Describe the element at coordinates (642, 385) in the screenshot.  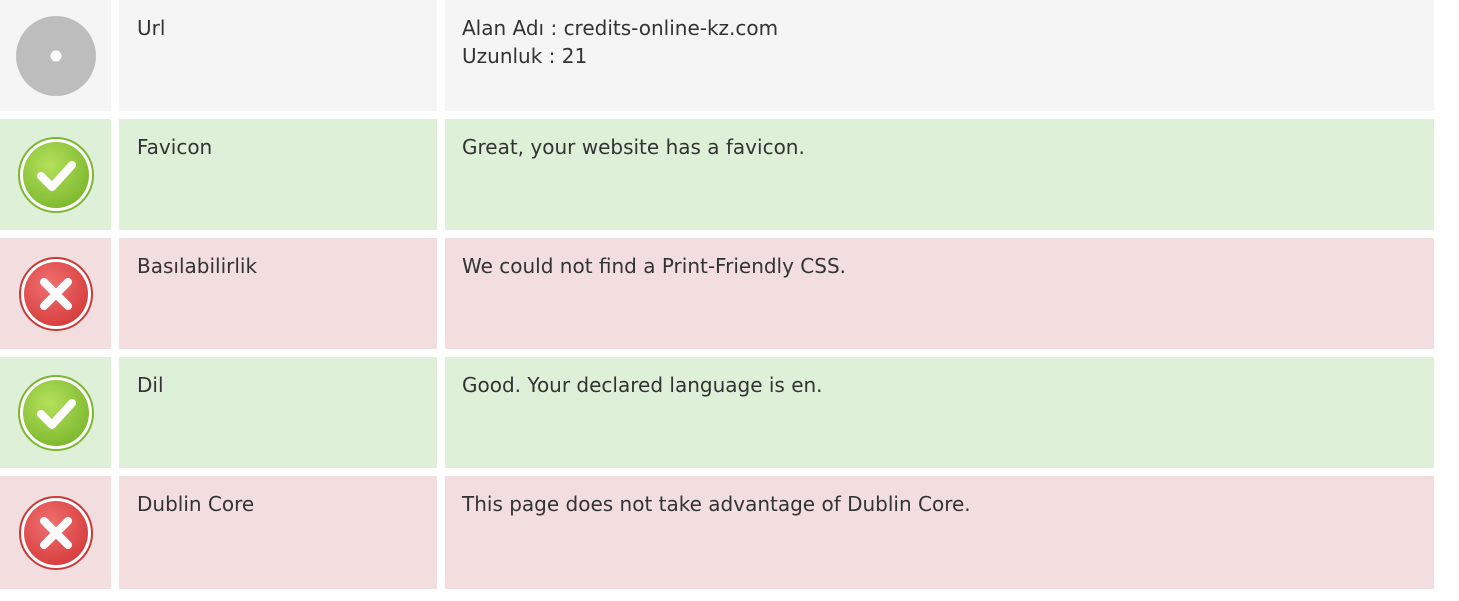
I see `check-value-line: Good. Your declared language is en.` at that location.